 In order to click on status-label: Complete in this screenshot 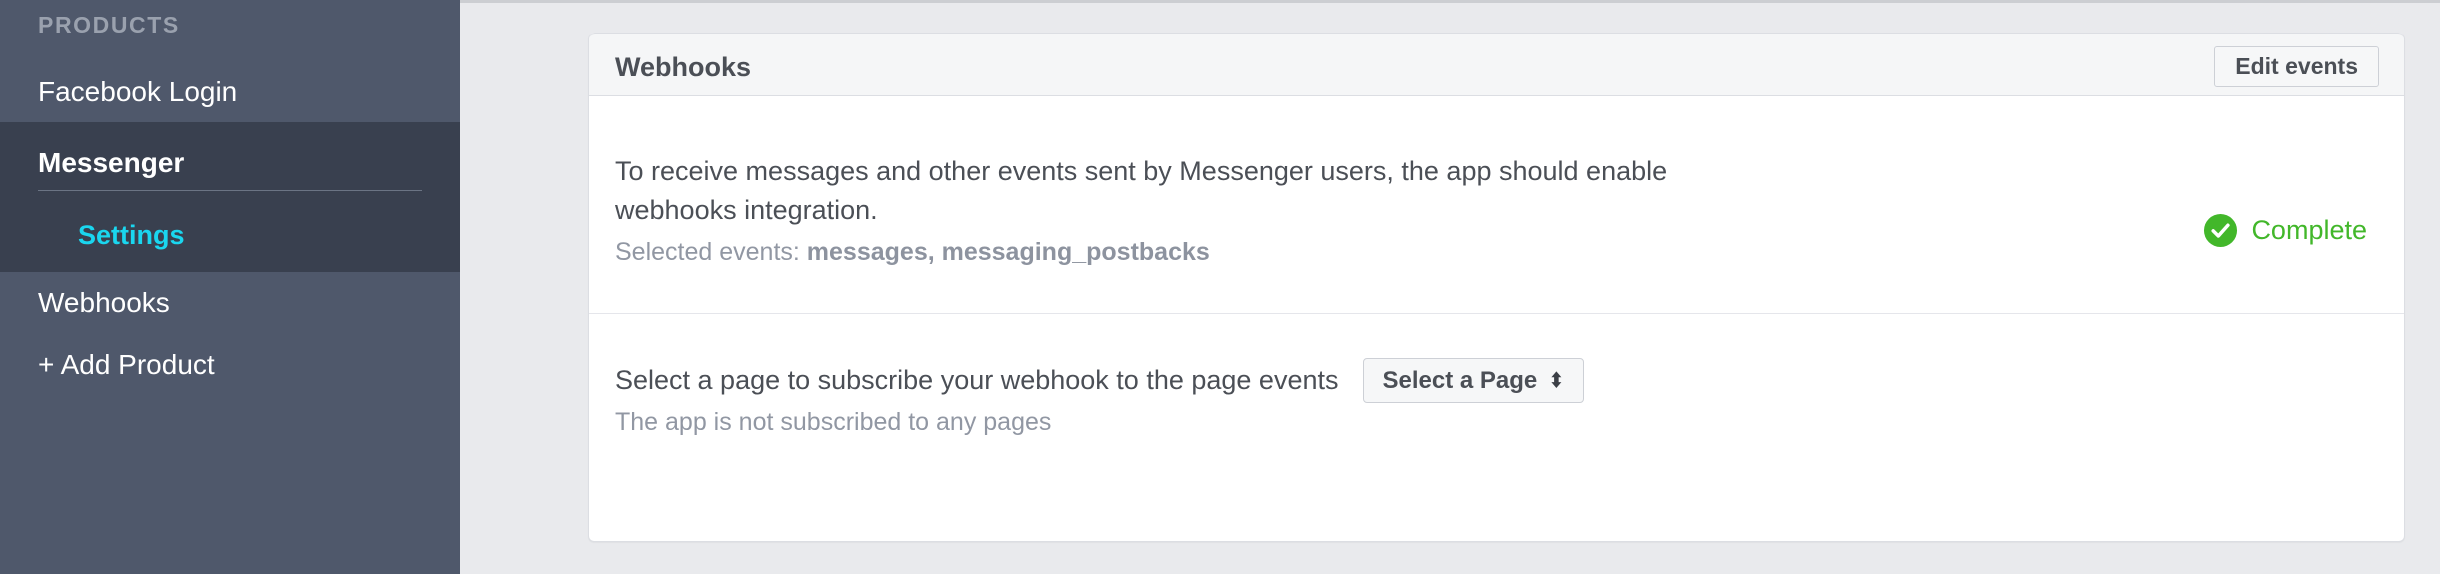, I will do `click(2309, 230)`.